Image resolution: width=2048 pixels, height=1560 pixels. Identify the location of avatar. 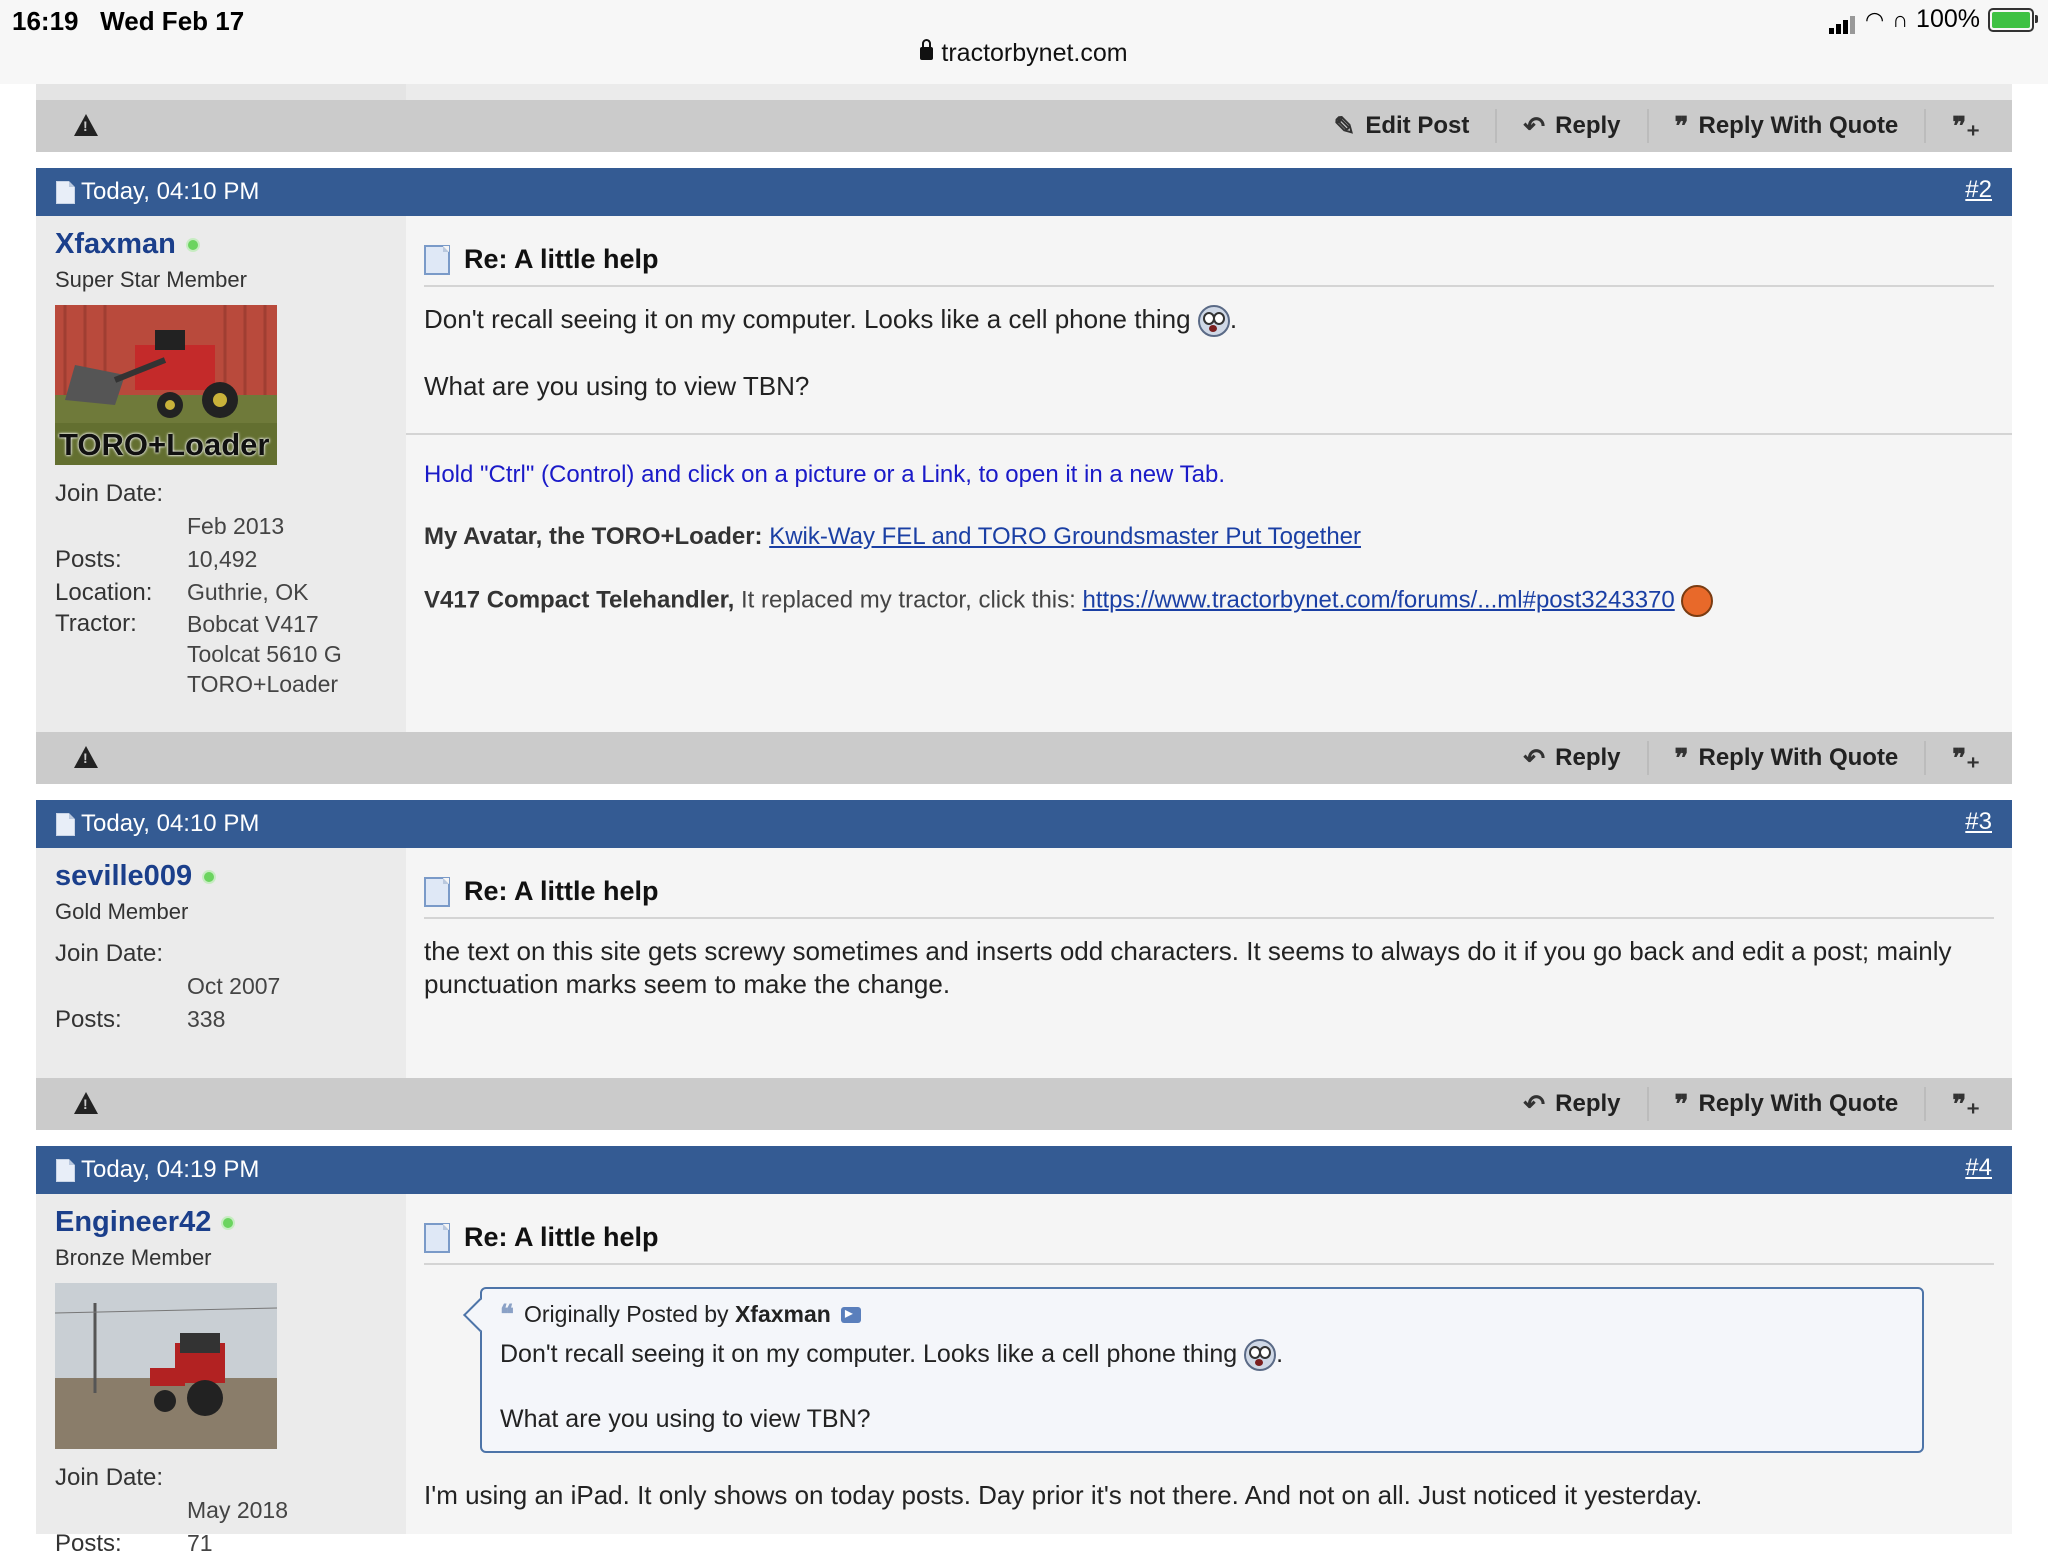
(166, 1366).